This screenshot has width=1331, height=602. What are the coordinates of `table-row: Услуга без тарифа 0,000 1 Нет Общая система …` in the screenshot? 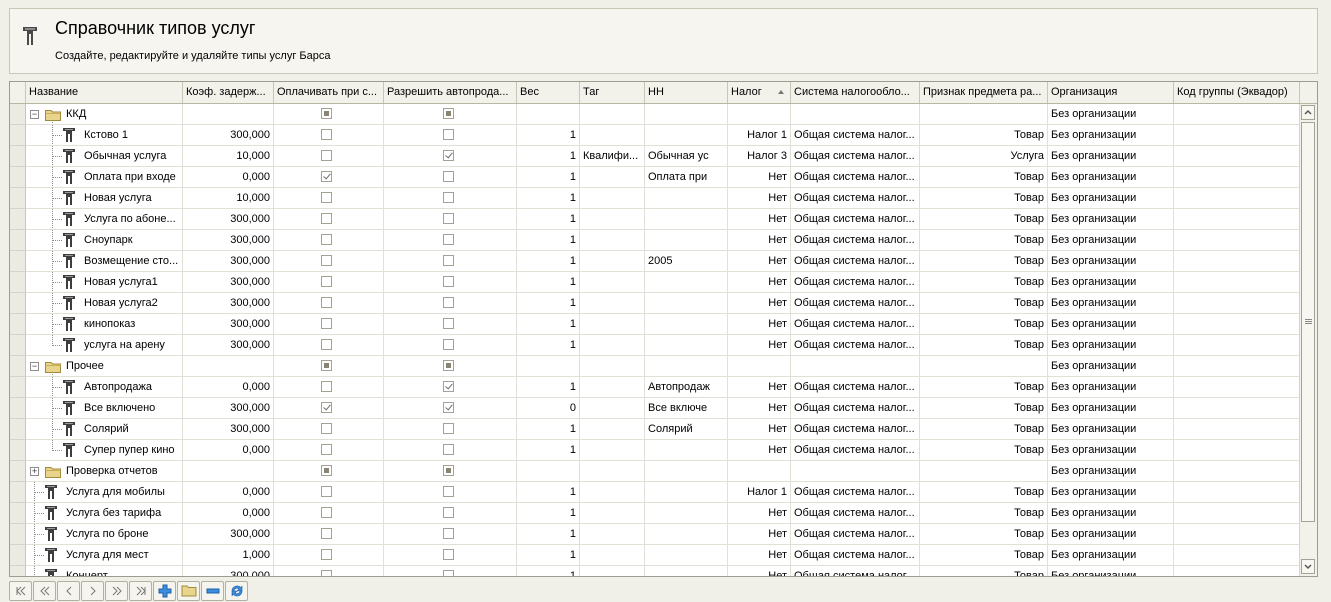 It's located at (655, 513).